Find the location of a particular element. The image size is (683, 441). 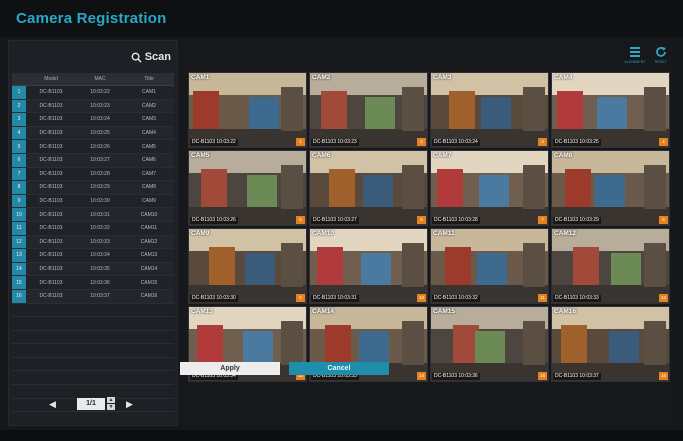

row-mac: 10:03:25 is located at coordinates (100, 133).